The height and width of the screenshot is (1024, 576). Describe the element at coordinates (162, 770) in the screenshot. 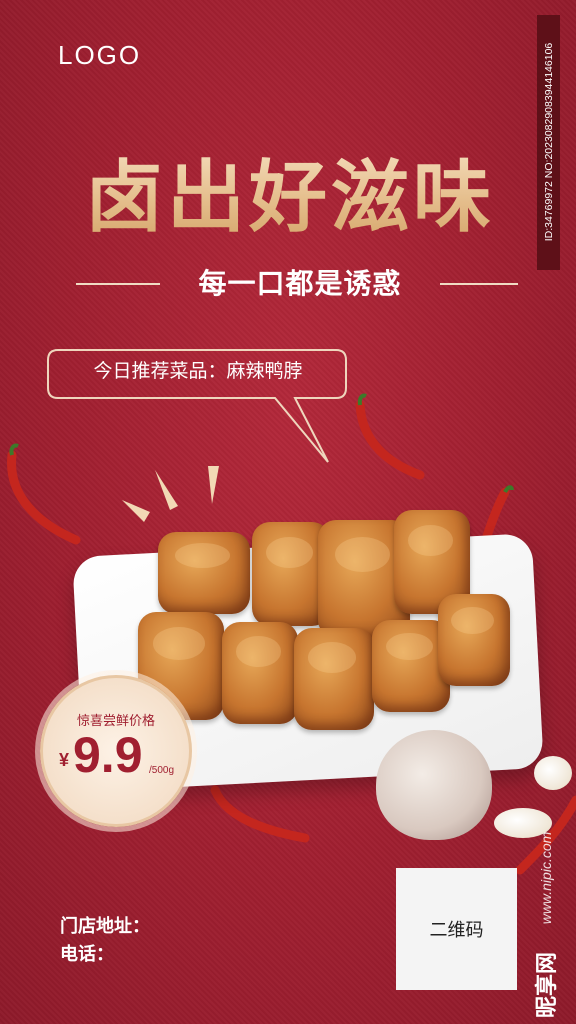

I see `price-unit: /500g` at that location.